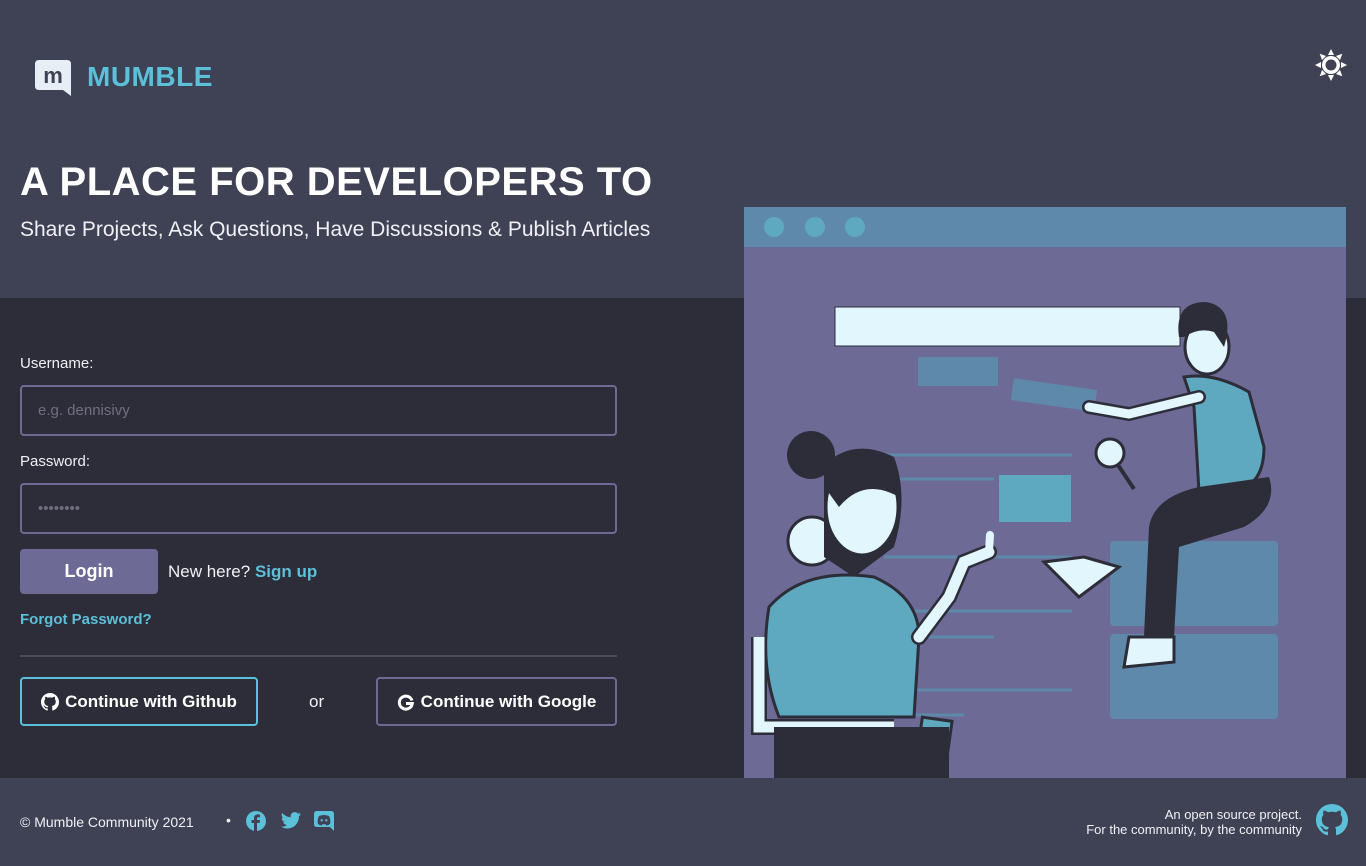 This screenshot has height=866, width=1366. Describe the element at coordinates (209, 571) in the screenshot. I see `new-here-text: New here?` at that location.